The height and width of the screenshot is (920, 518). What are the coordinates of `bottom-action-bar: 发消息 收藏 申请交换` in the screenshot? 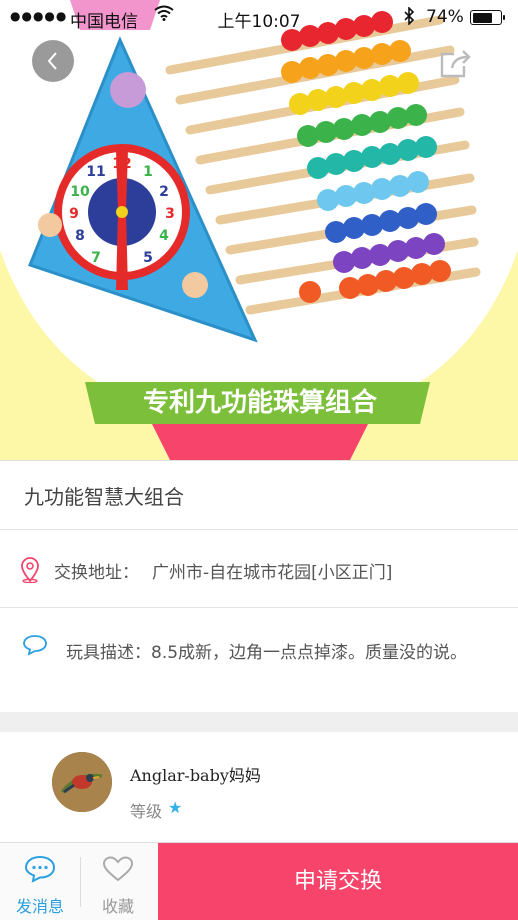 It's located at (259, 881).